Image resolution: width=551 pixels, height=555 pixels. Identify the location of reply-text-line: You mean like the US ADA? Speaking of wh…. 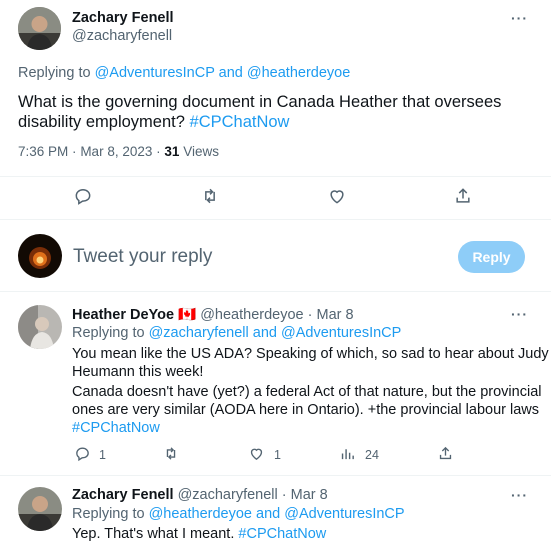
(310, 354).